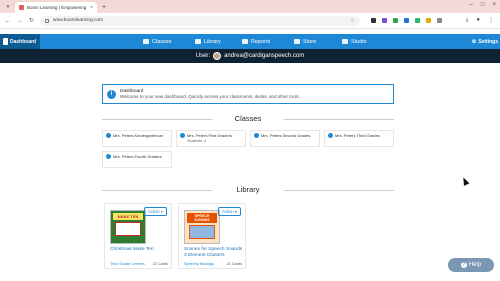  Describe the element at coordinates (474, 41) in the screenshot. I see `gear-icon: ⚙` at that location.